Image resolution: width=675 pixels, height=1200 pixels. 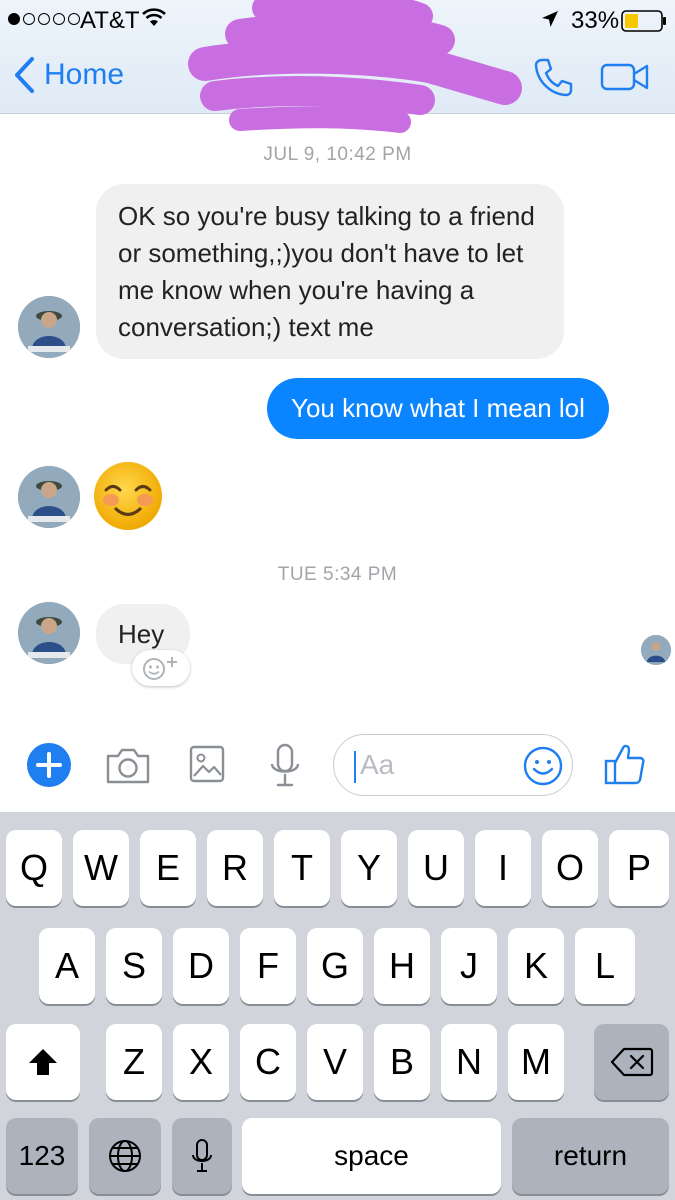 What do you see at coordinates (134, 1062) in the screenshot?
I see `key-z: Z` at bounding box center [134, 1062].